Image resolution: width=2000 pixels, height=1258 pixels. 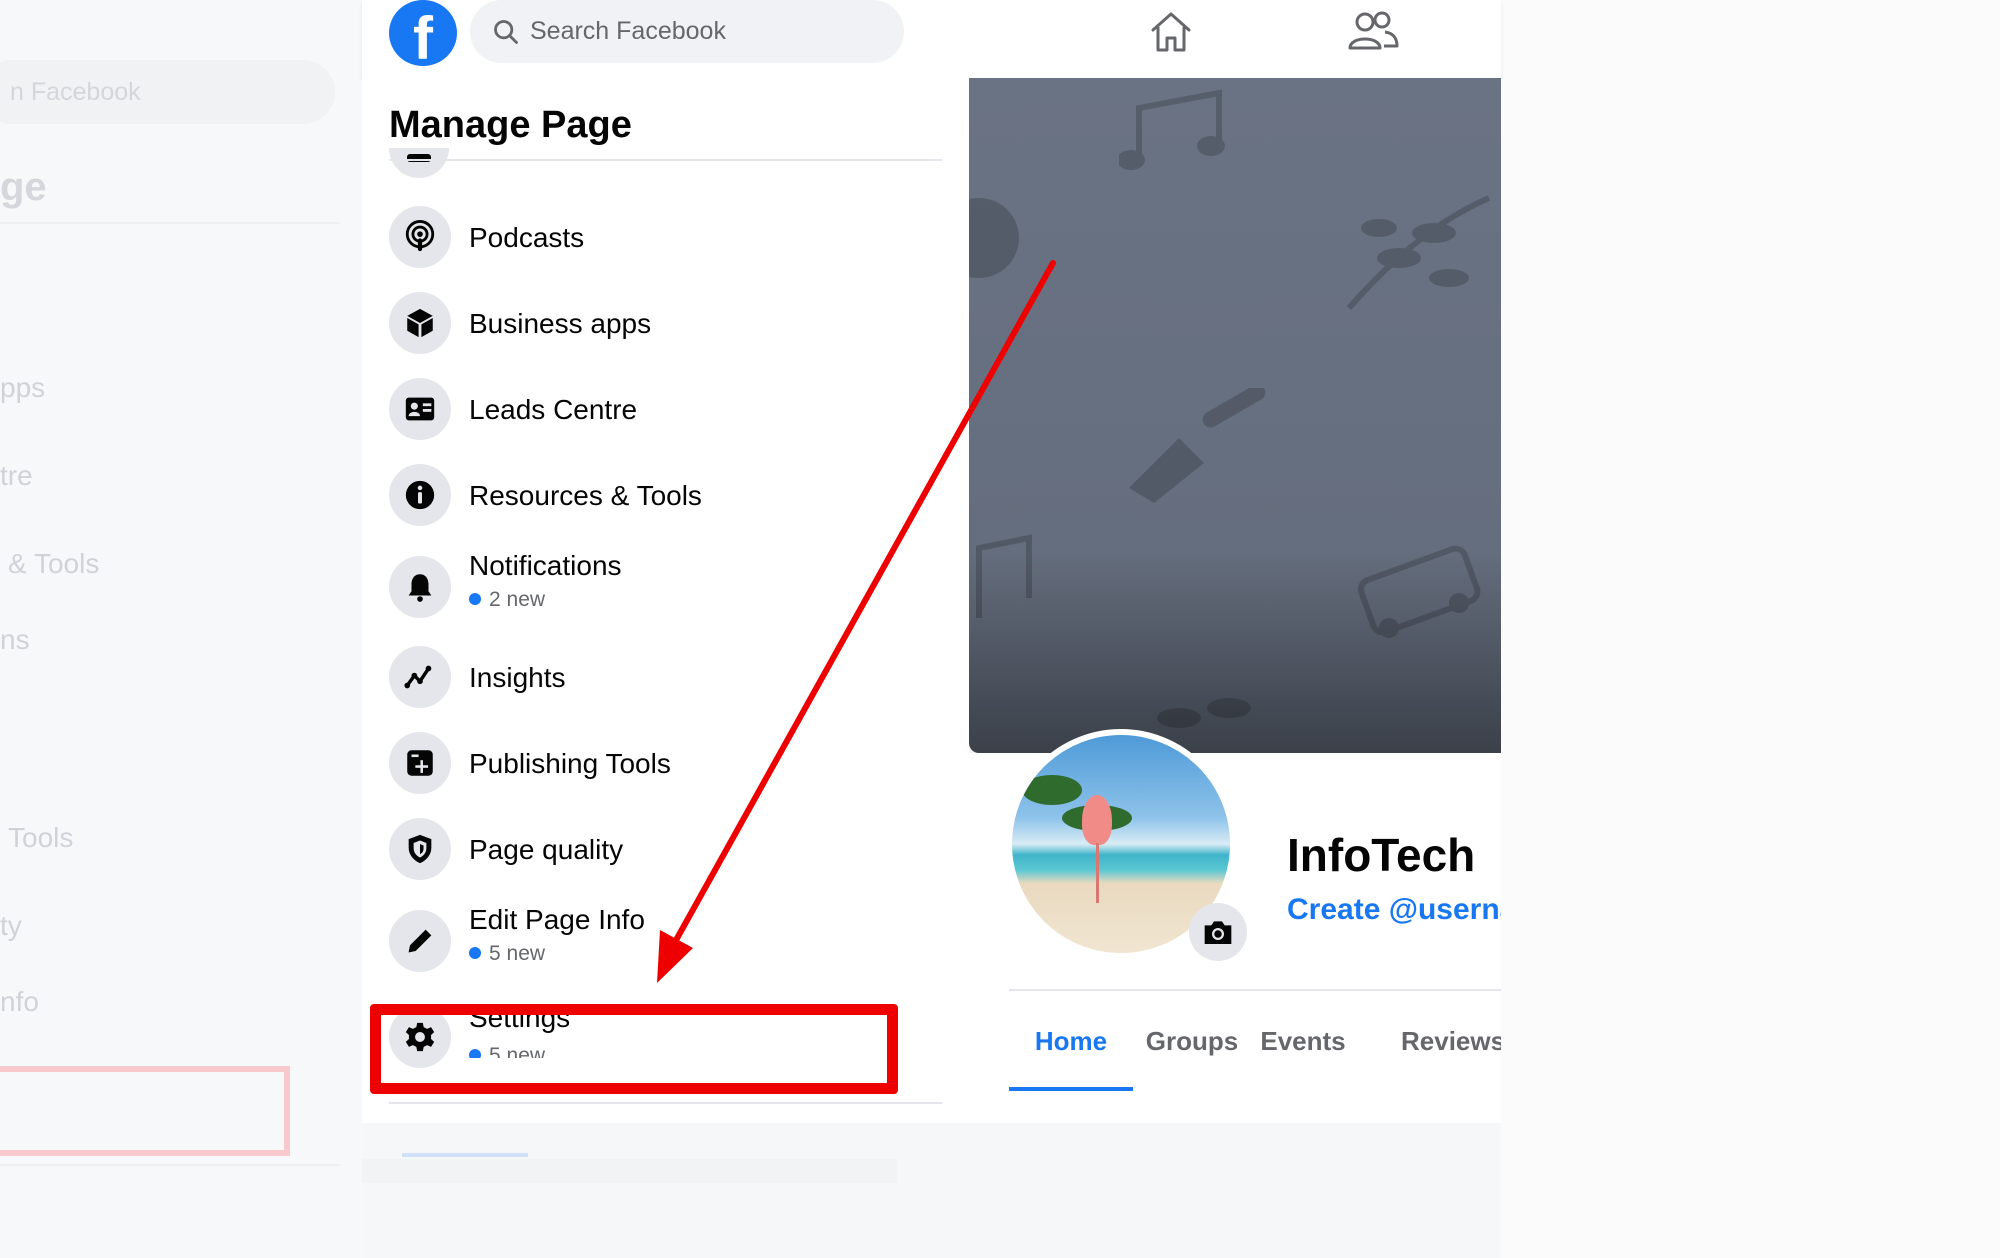 What do you see at coordinates (669, 677) in the screenshot?
I see `menu-item-insights: Insights` at bounding box center [669, 677].